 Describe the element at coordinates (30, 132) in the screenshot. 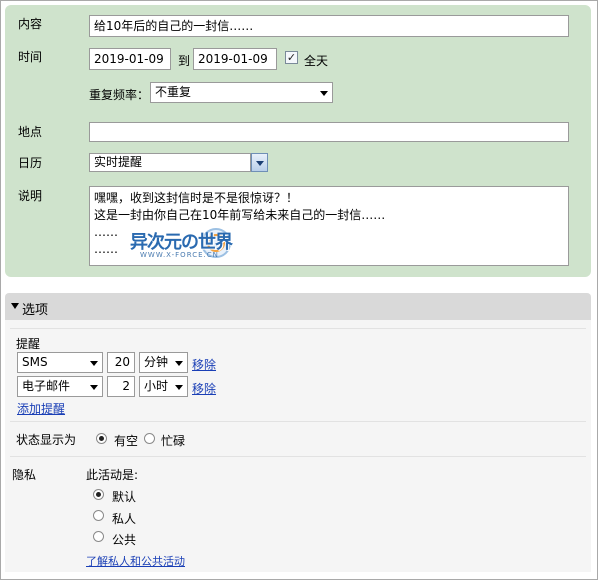

I see `location-label: 地点` at that location.